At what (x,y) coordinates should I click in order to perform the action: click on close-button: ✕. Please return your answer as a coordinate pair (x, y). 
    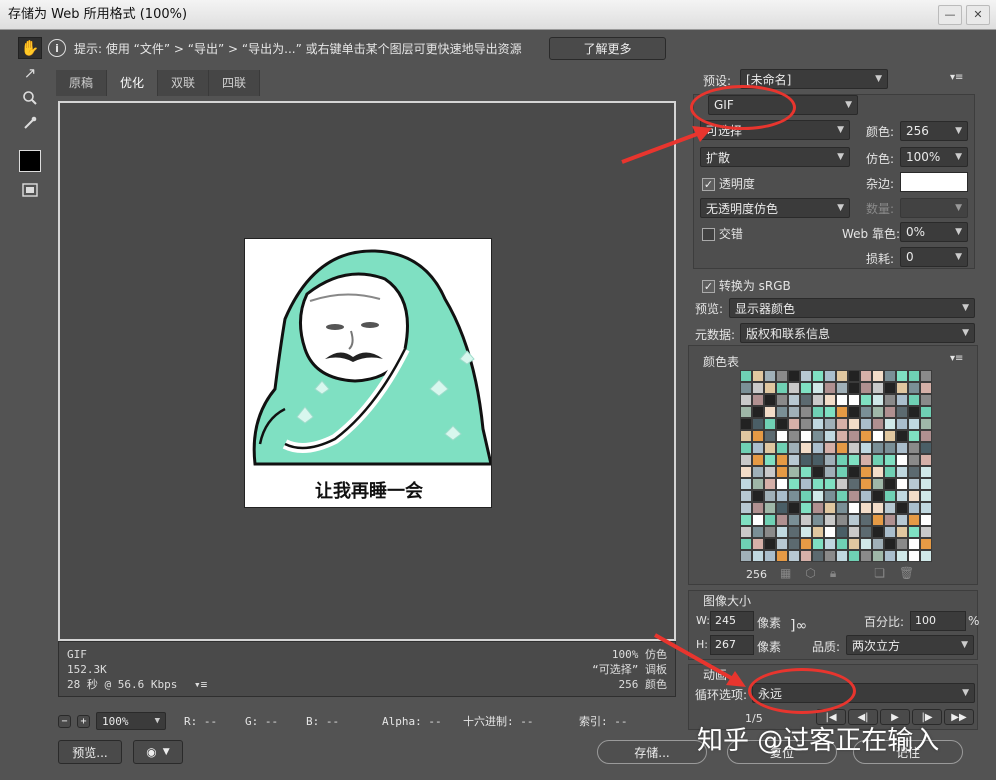
    Looking at the image, I should click on (978, 15).